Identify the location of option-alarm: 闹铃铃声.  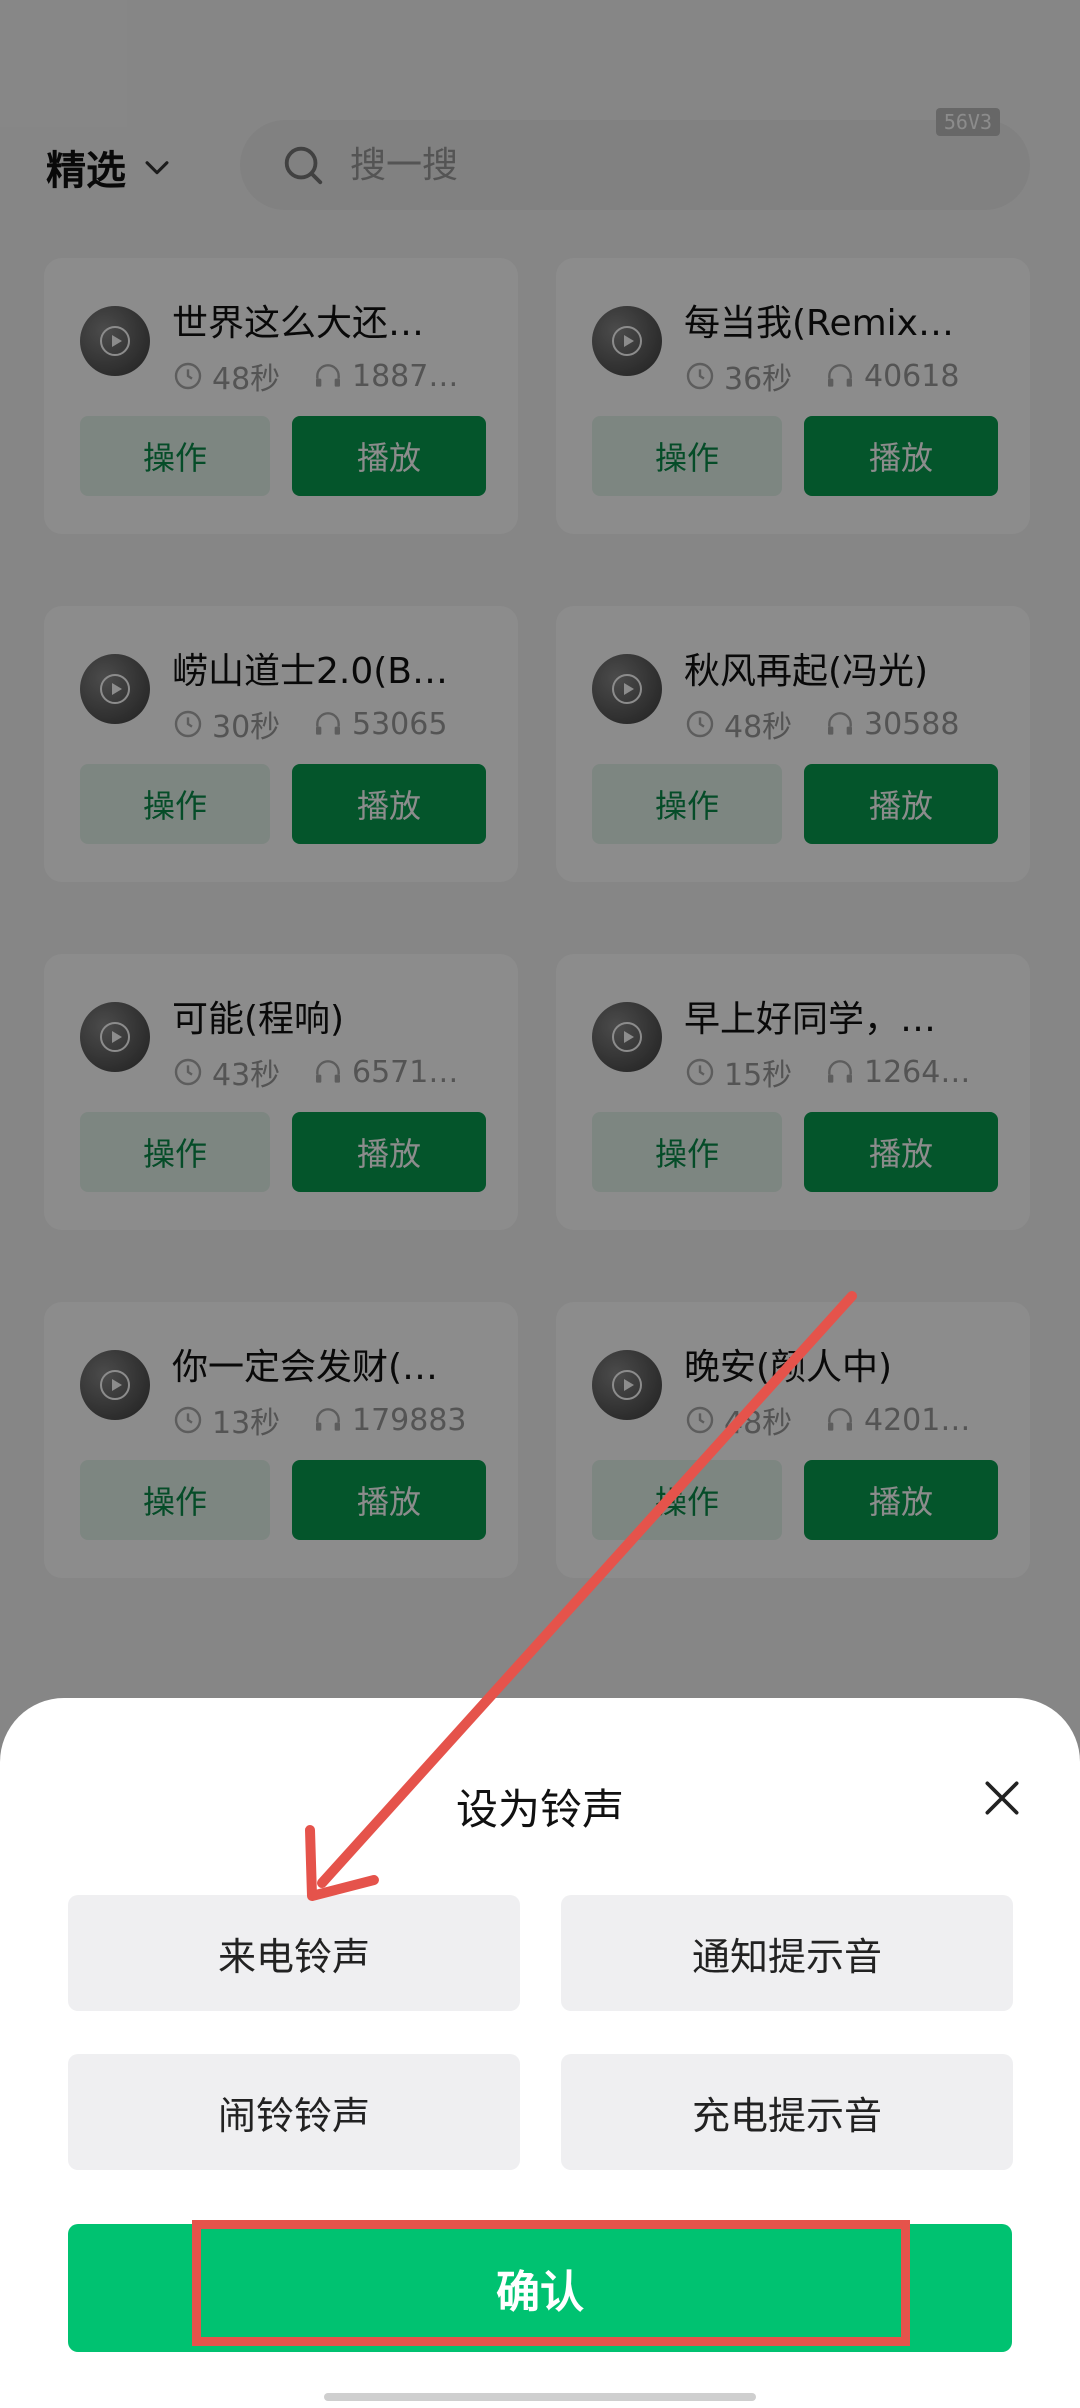
(294, 2112).